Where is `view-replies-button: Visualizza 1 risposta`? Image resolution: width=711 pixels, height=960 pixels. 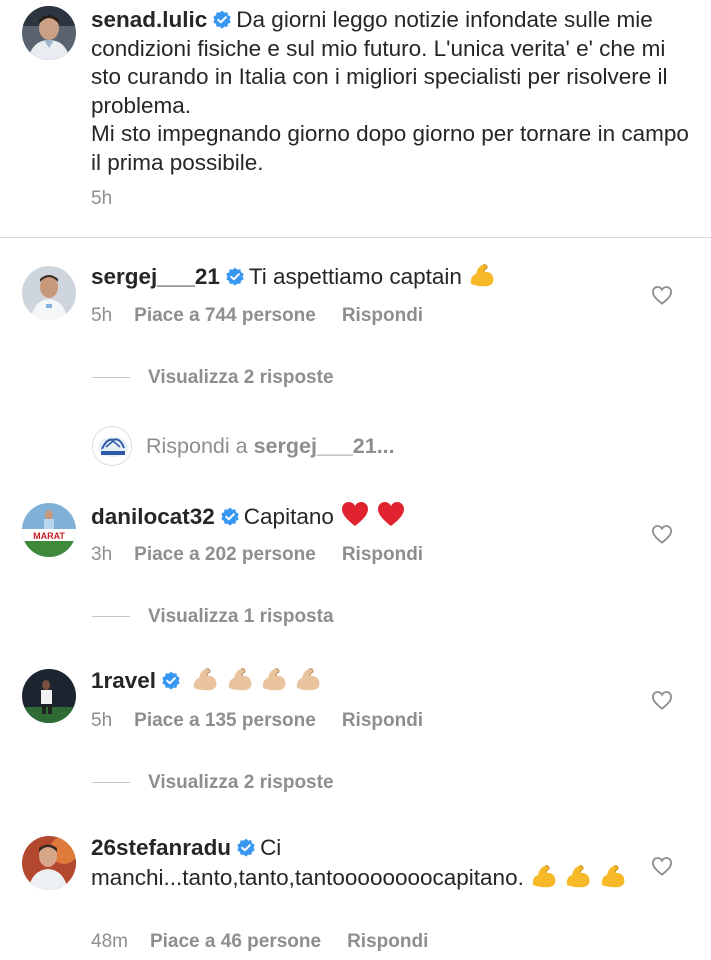 view-replies-button: Visualizza 1 risposta is located at coordinates (213, 617).